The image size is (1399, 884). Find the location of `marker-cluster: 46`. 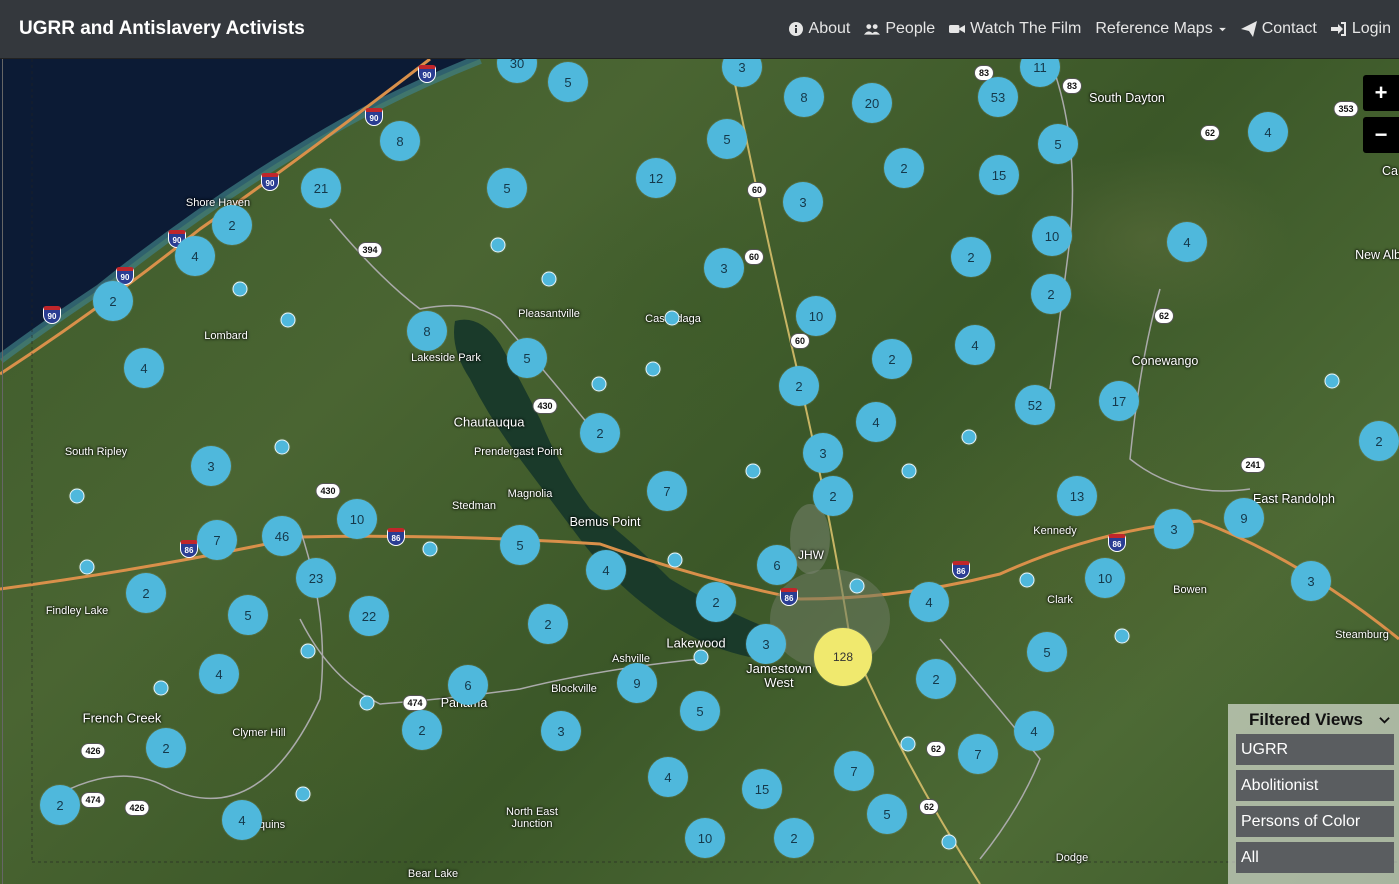

marker-cluster: 46 is located at coordinates (282, 536).